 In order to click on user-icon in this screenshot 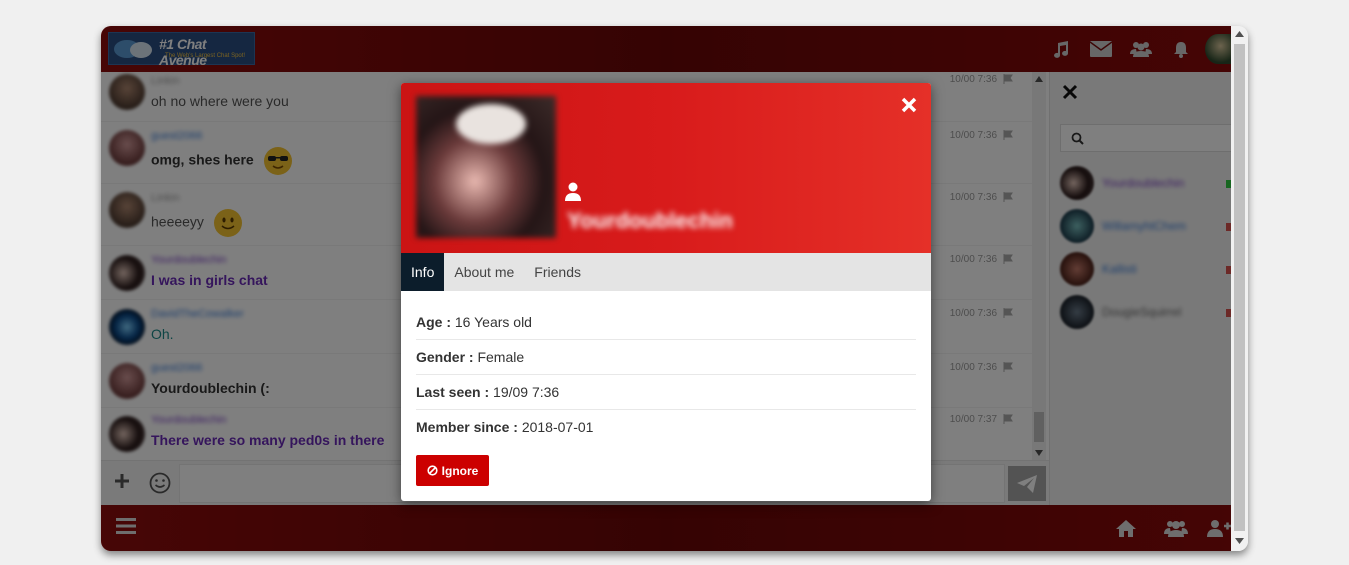, I will do `click(573, 191)`.